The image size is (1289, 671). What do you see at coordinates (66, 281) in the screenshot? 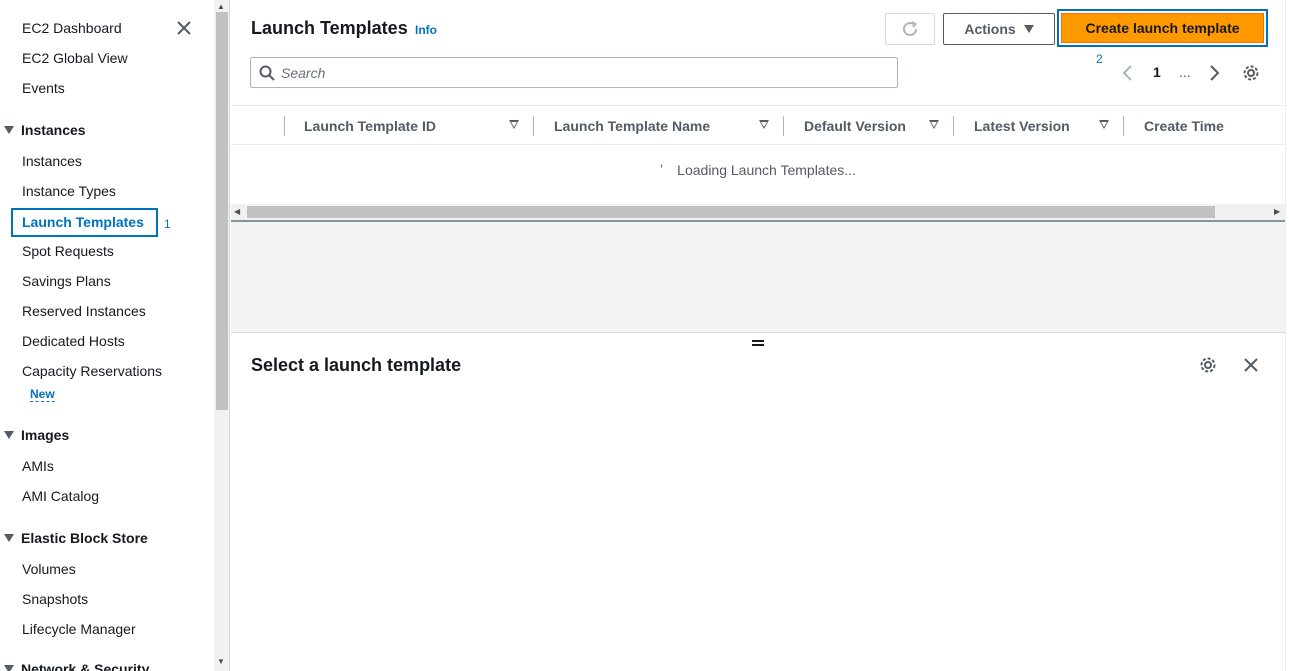
I see `nav-savings-plans: Savings Plans` at bounding box center [66, 281].